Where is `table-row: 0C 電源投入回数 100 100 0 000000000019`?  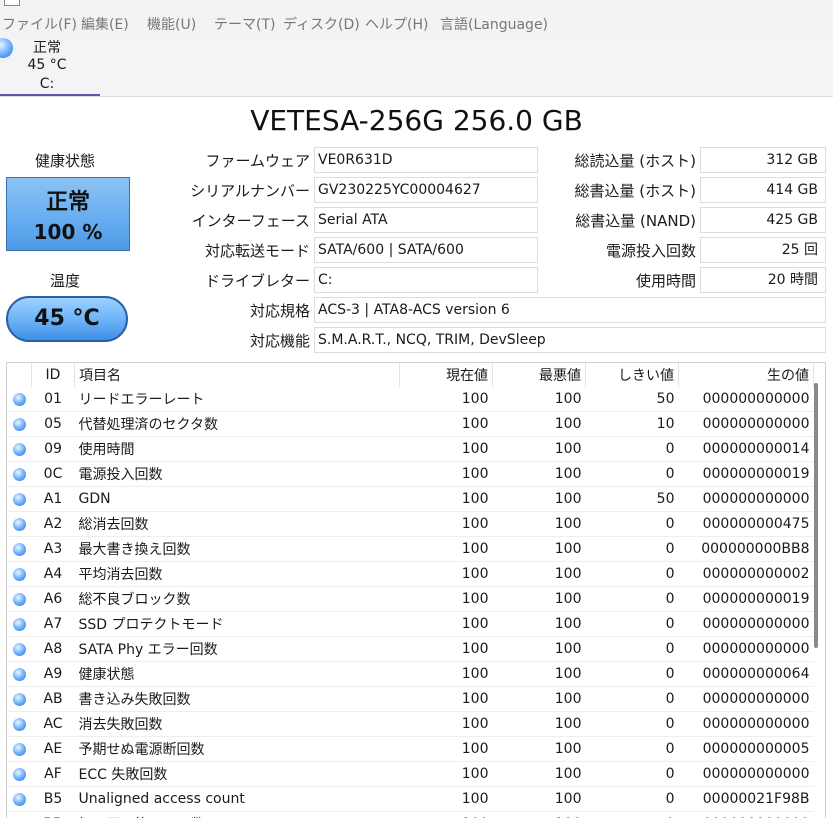 table-row: 0C 電源投入回数 100 100 0 000000000019 is located at coordinates (410, 474).